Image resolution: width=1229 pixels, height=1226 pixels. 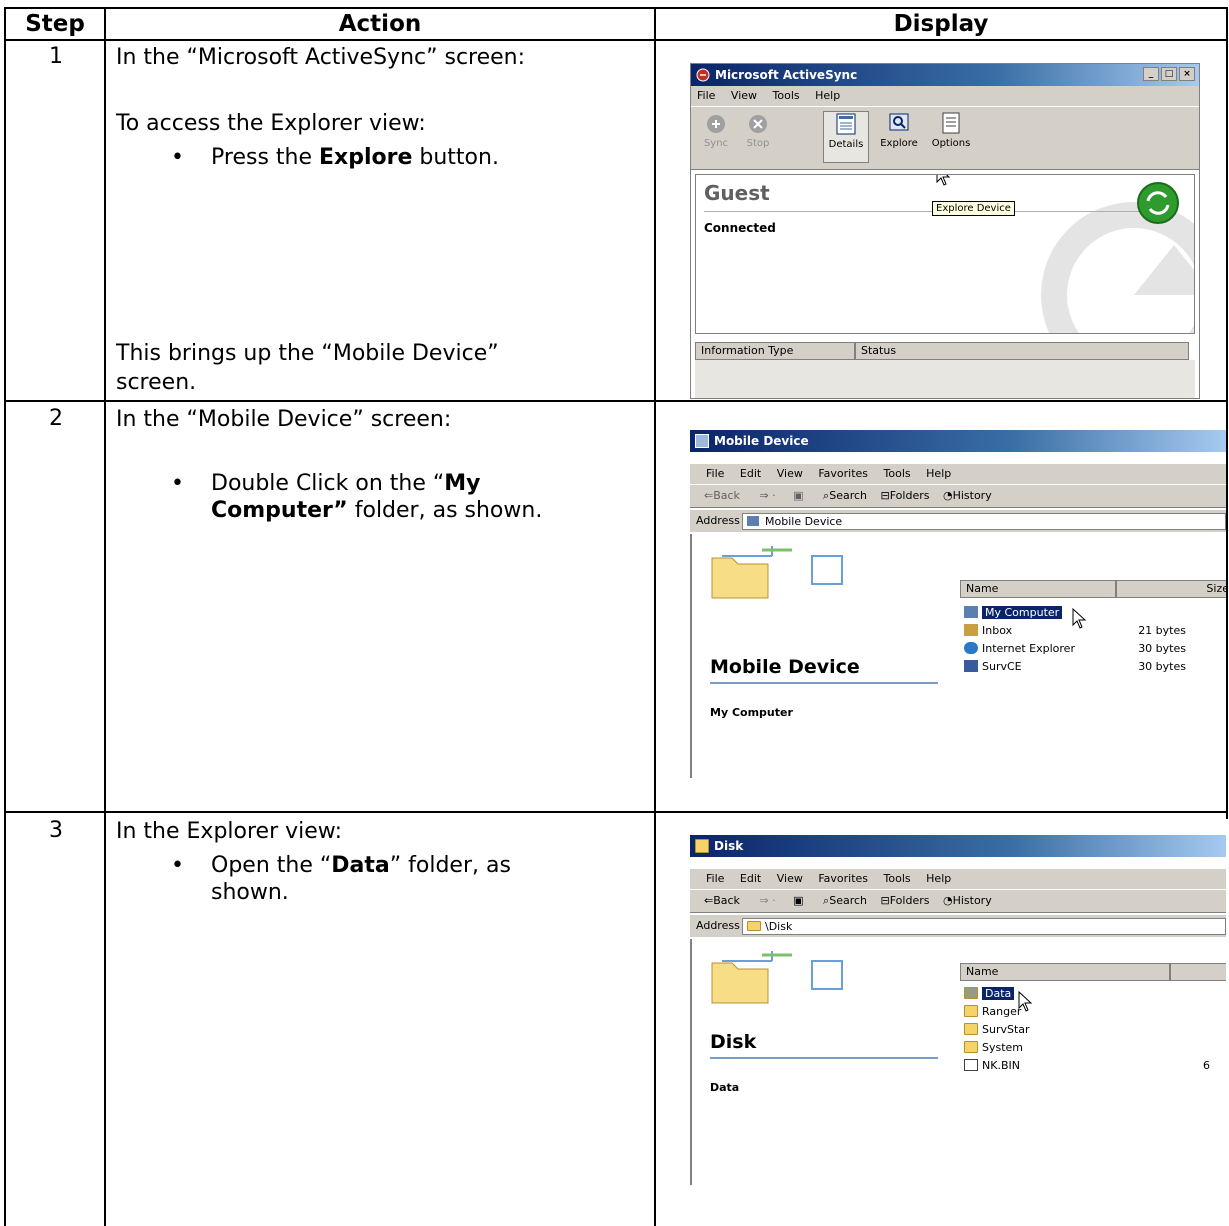 I want to click on address-field: \Disk, so click(x=984, y=926).